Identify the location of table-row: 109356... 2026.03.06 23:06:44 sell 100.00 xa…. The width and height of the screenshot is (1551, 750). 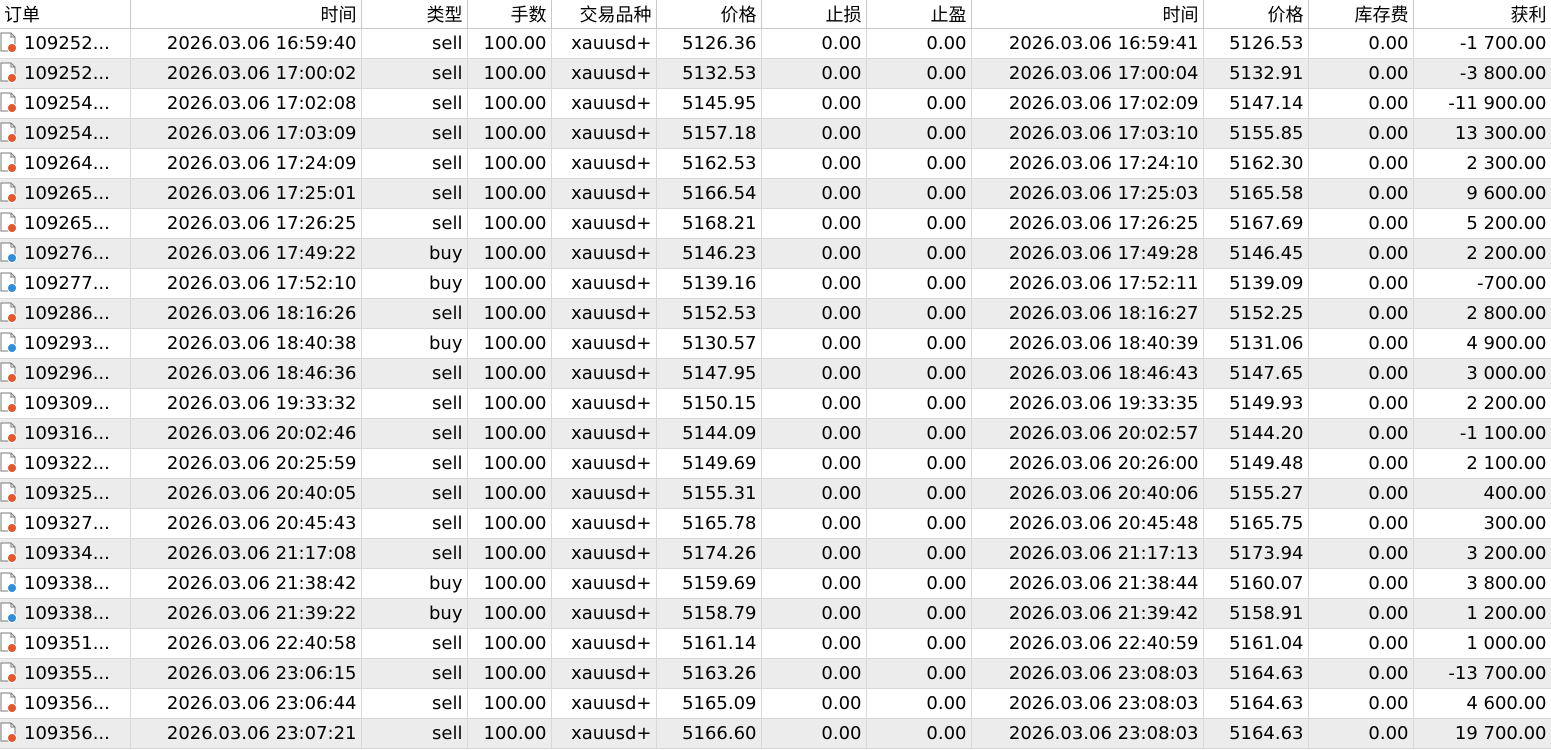
(775, 703).